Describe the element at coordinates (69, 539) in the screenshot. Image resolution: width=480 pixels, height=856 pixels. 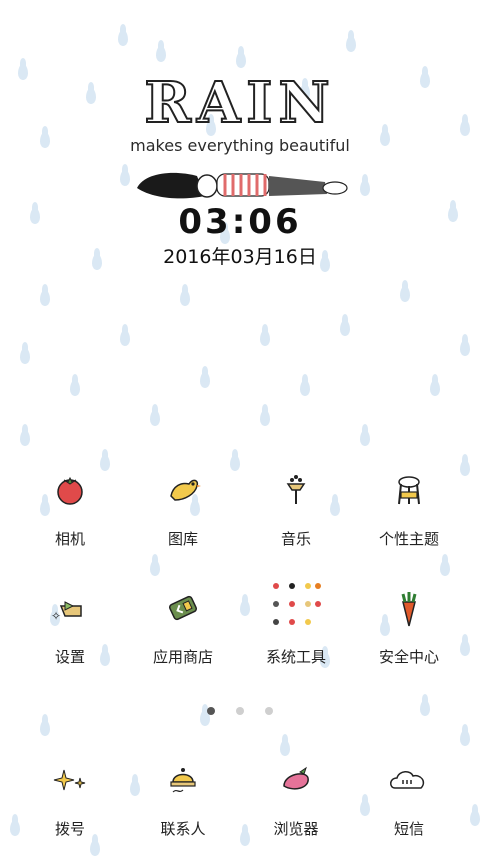
I see `app-label: 相机` at that location.